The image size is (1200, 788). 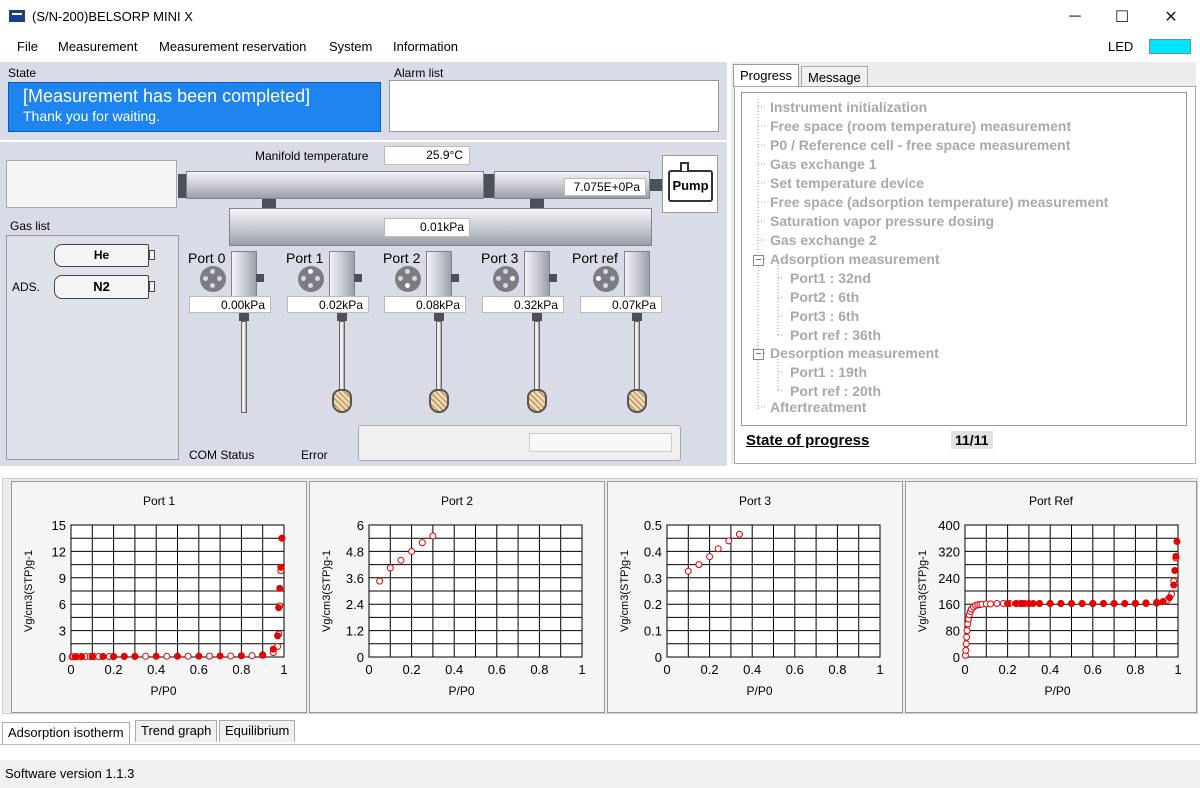 I want to click on menu-system: System, so click(x=350, y=46).